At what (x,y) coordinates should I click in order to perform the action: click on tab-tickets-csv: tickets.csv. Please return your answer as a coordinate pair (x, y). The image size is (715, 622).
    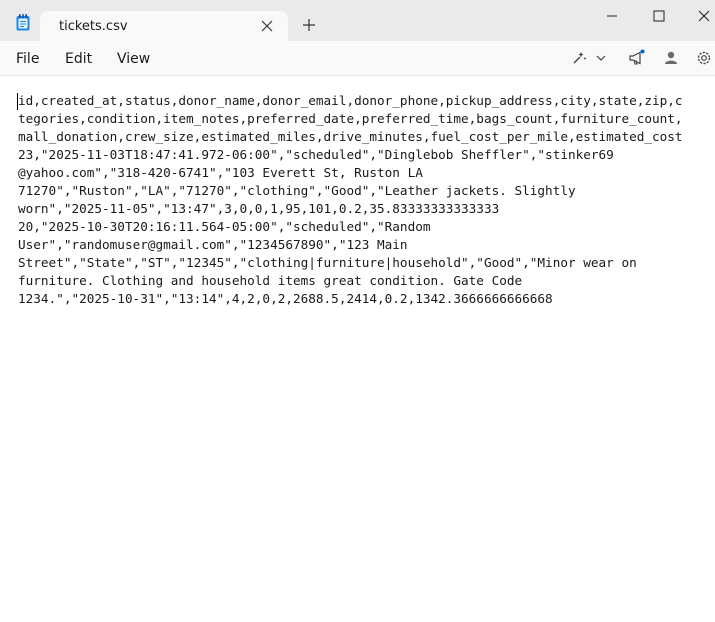
    Looking at the image, I should click on (164, 28).